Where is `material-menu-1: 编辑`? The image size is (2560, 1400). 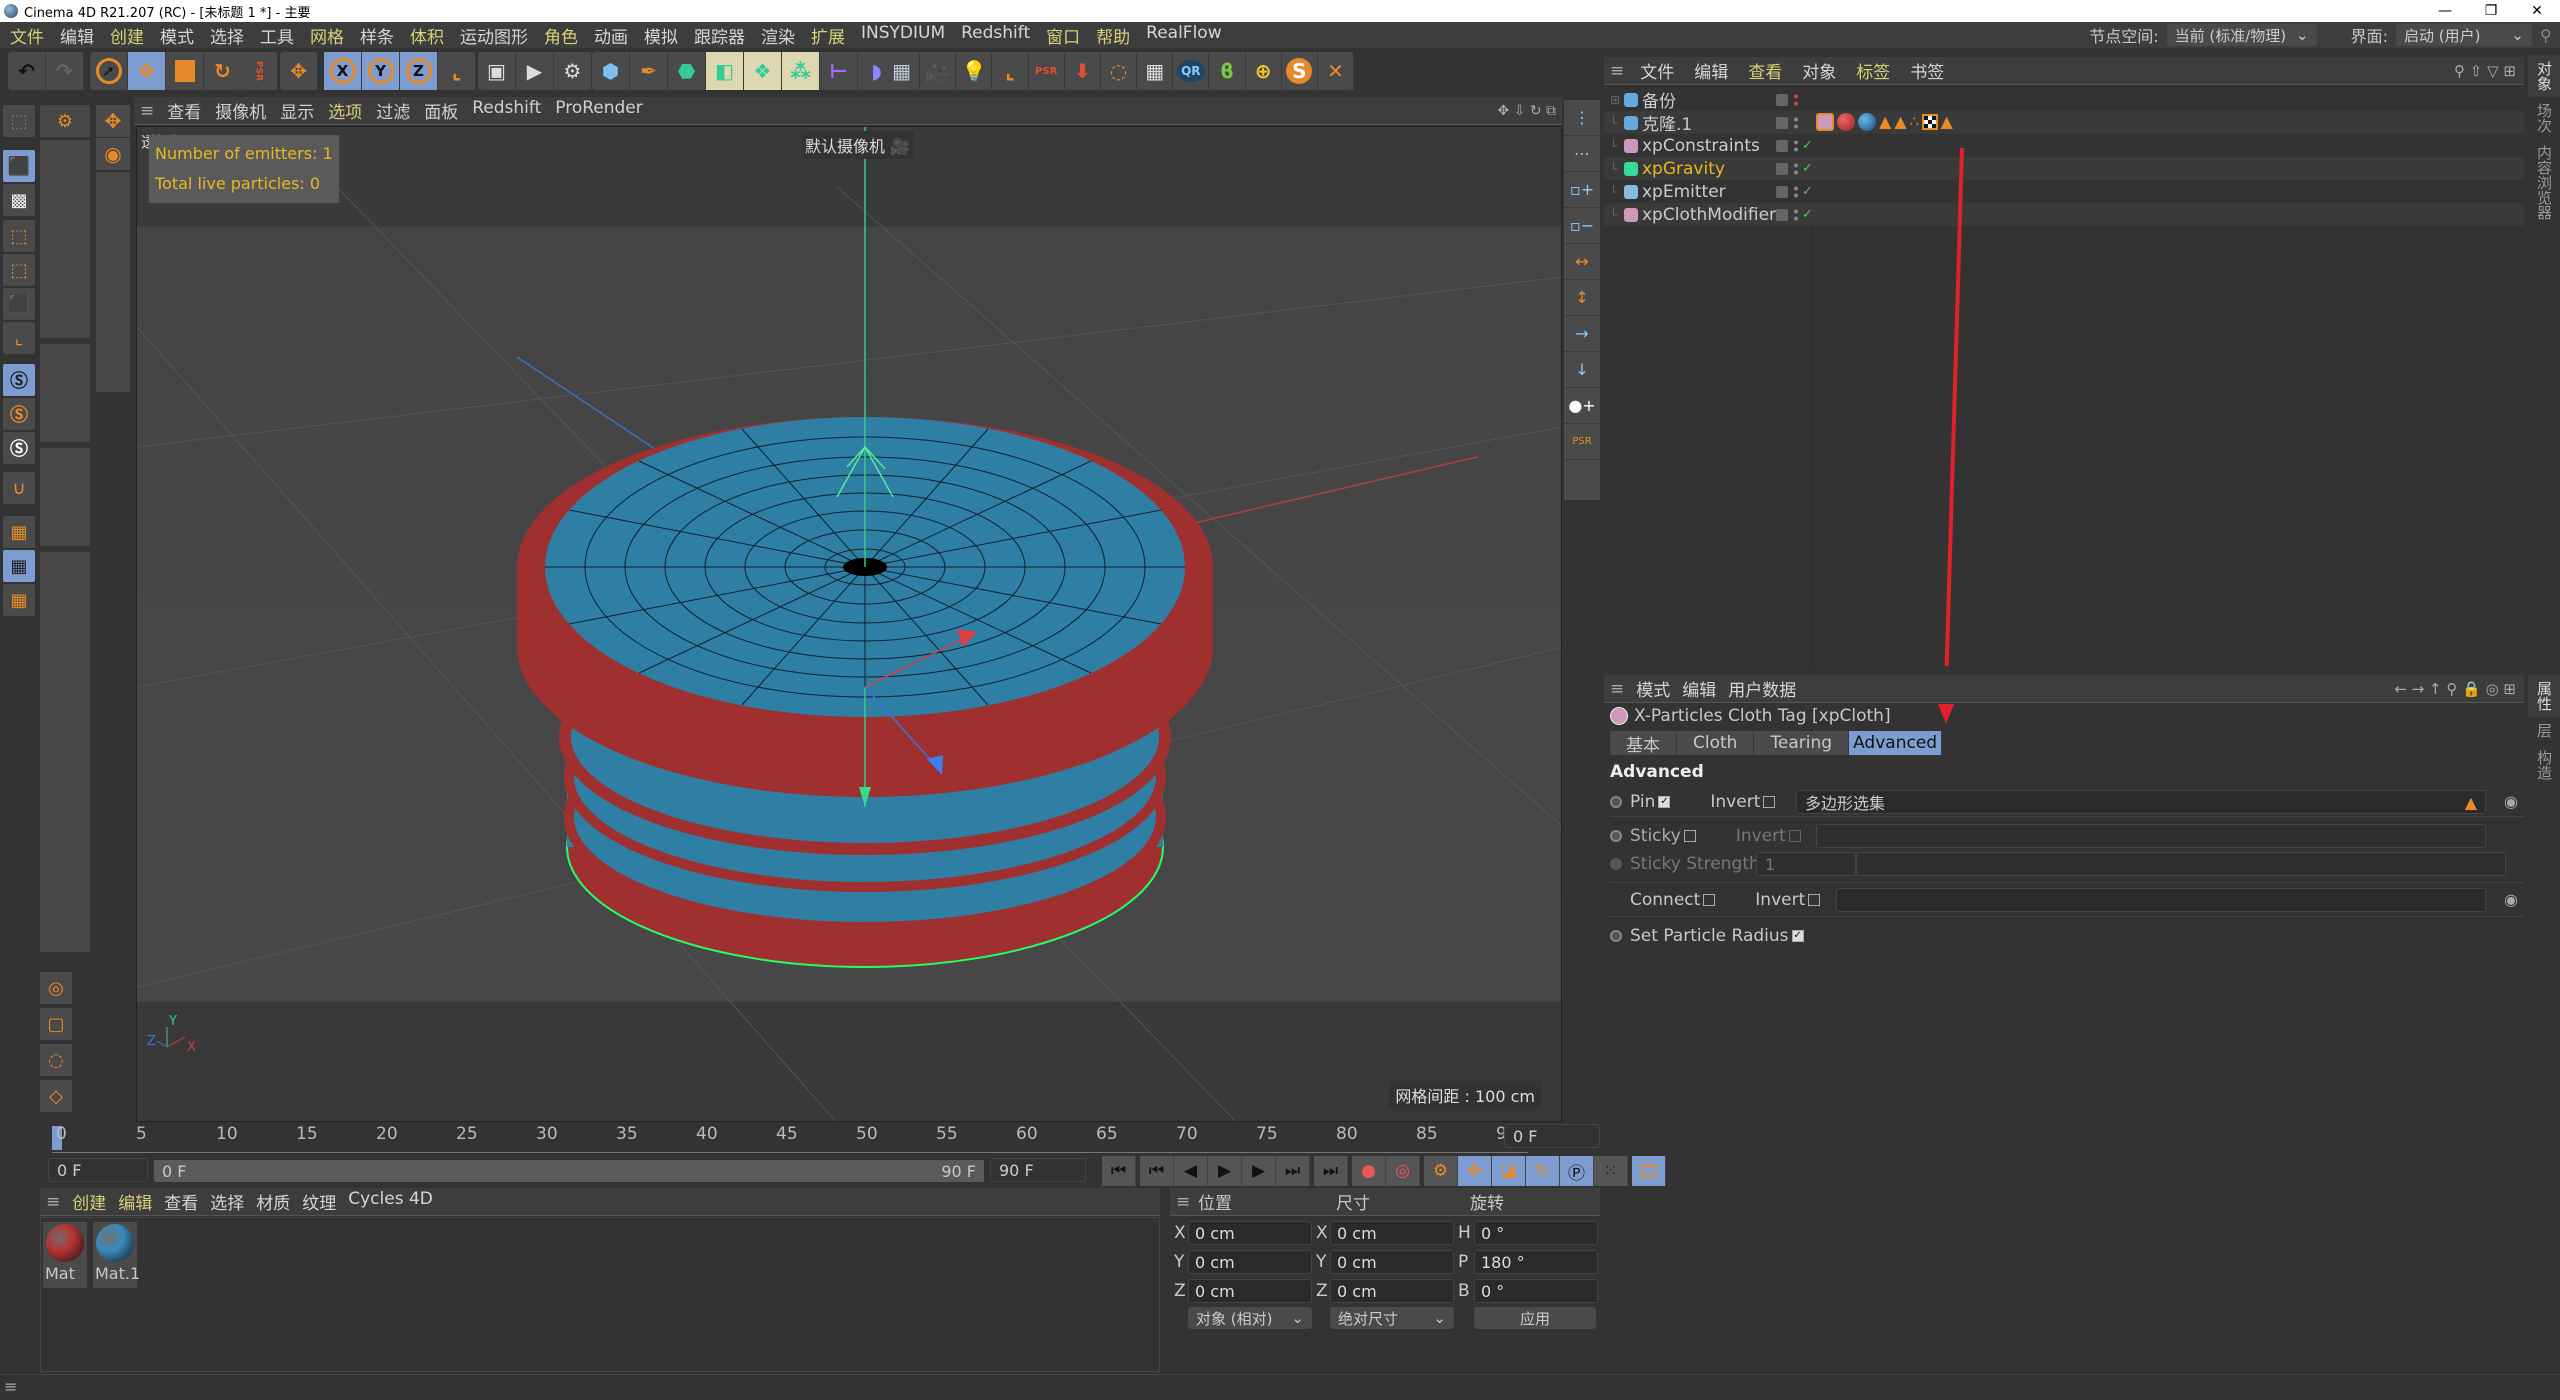 material-menu-1: 编辑 is located at coordinates (135, 1201).